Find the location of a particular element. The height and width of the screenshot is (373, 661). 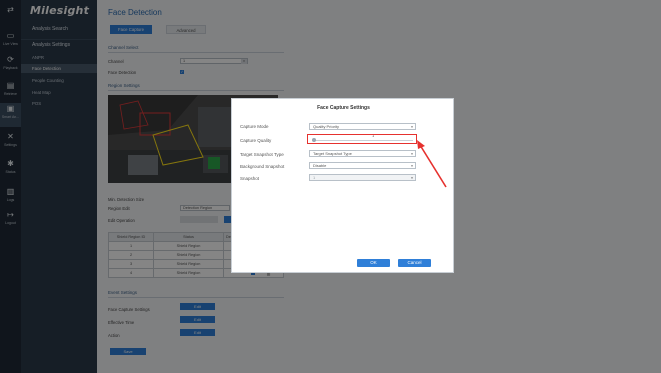

background-snapshot-select: Disable ▾ is located at coordinates (362, 165).